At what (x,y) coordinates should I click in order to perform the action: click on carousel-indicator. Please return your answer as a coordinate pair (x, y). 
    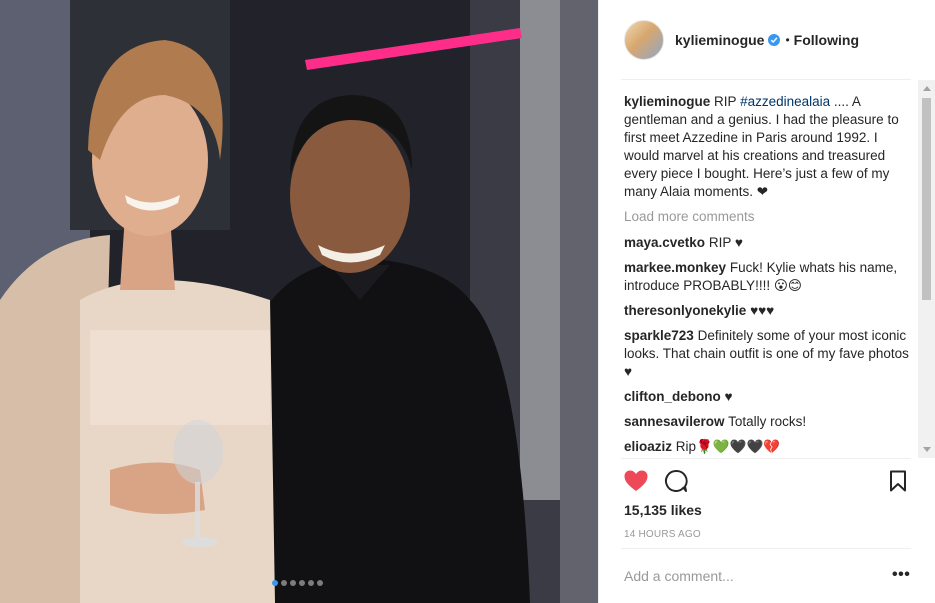
    Looking at the image, I should click on (297, 583).